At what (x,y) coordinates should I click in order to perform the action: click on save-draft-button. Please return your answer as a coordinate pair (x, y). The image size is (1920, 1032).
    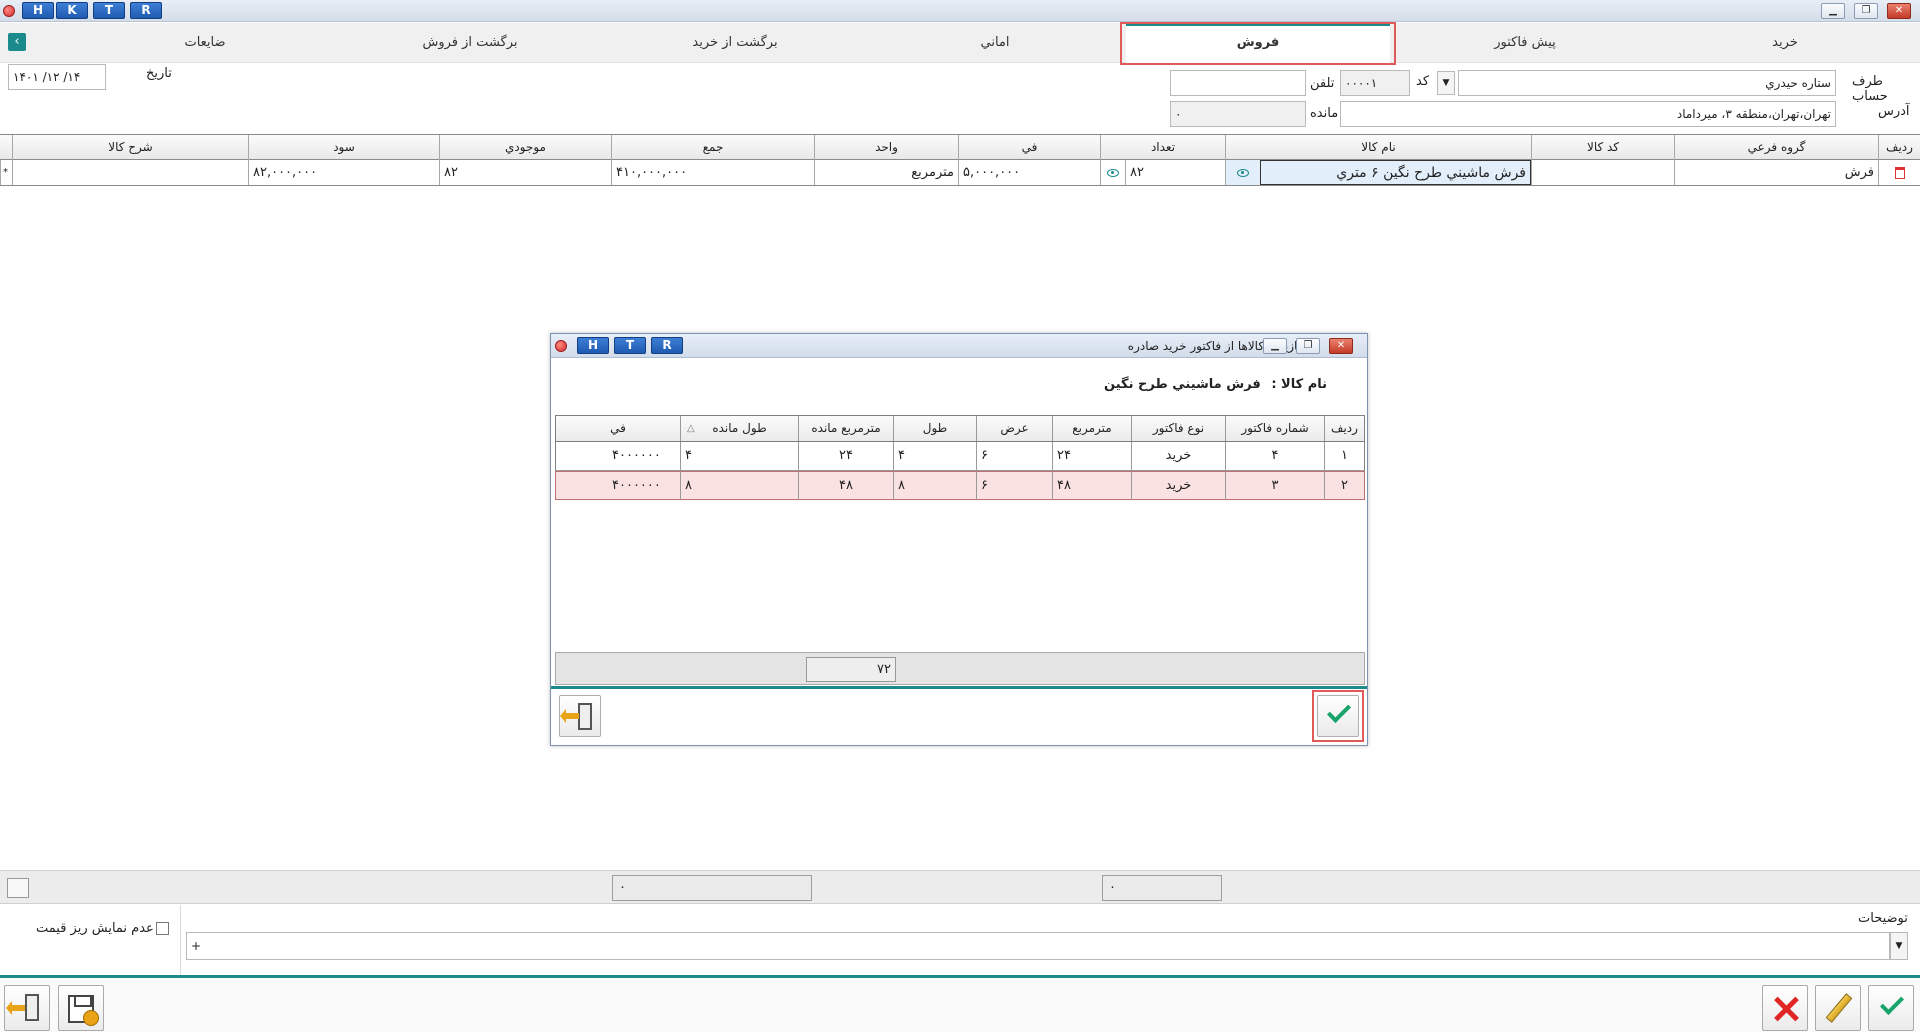
    Looking at the image, I should click on (81, 1008).